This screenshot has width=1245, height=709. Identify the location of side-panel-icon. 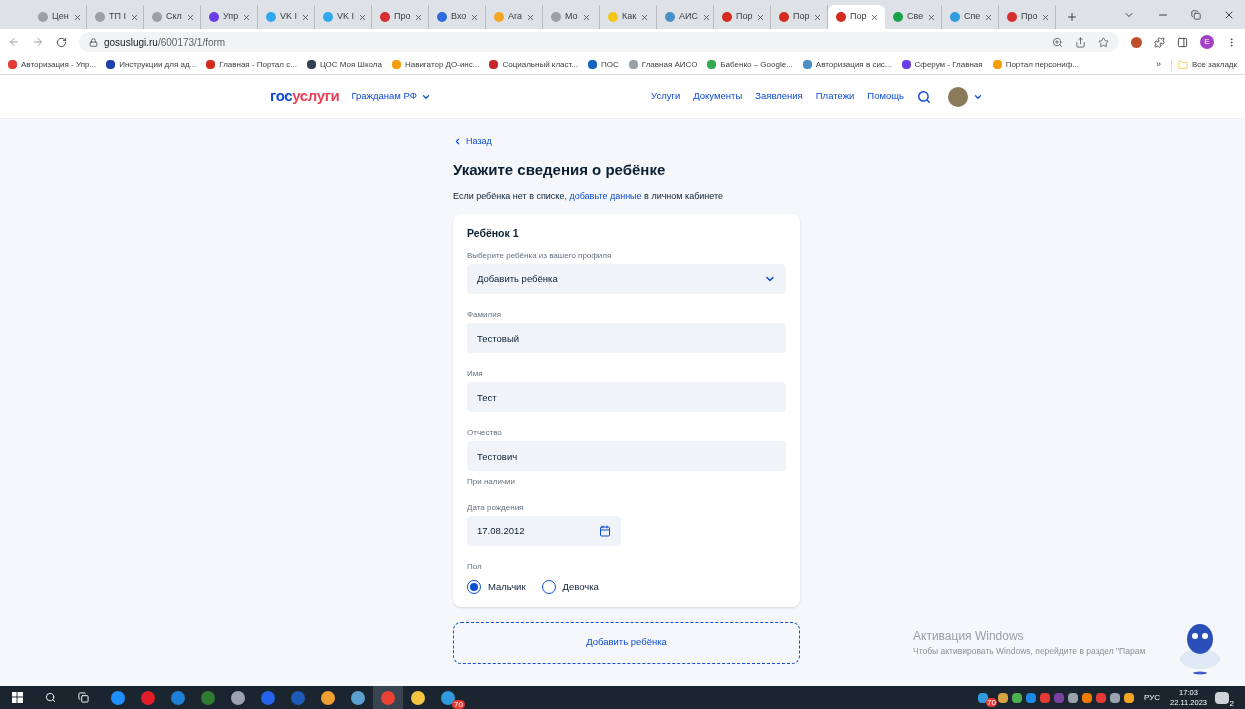
(1182, 42).